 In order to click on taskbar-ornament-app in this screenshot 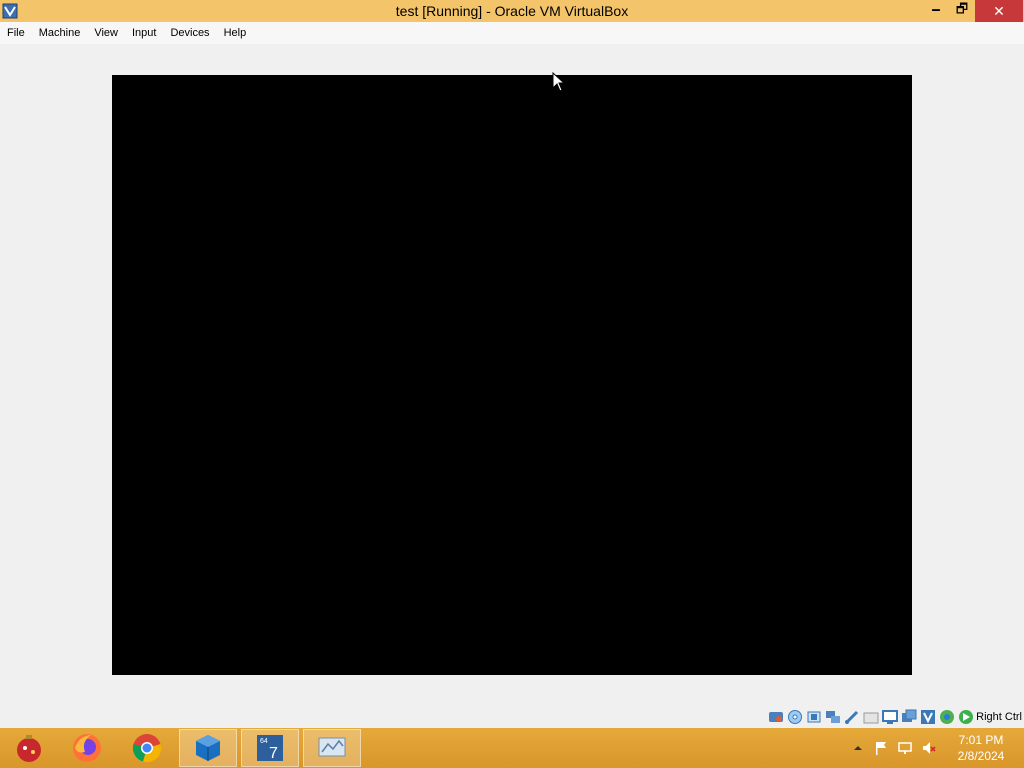, I will do `click(29, 748)`.